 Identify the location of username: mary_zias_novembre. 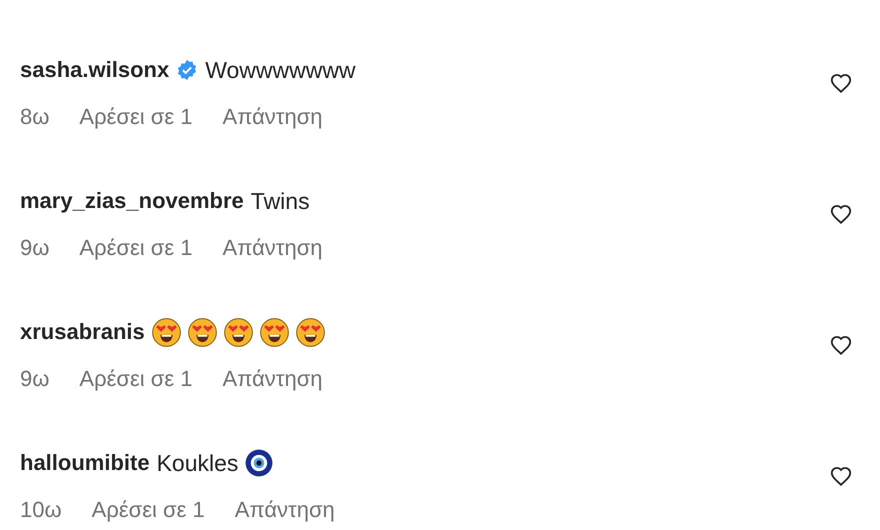
(132, 201).